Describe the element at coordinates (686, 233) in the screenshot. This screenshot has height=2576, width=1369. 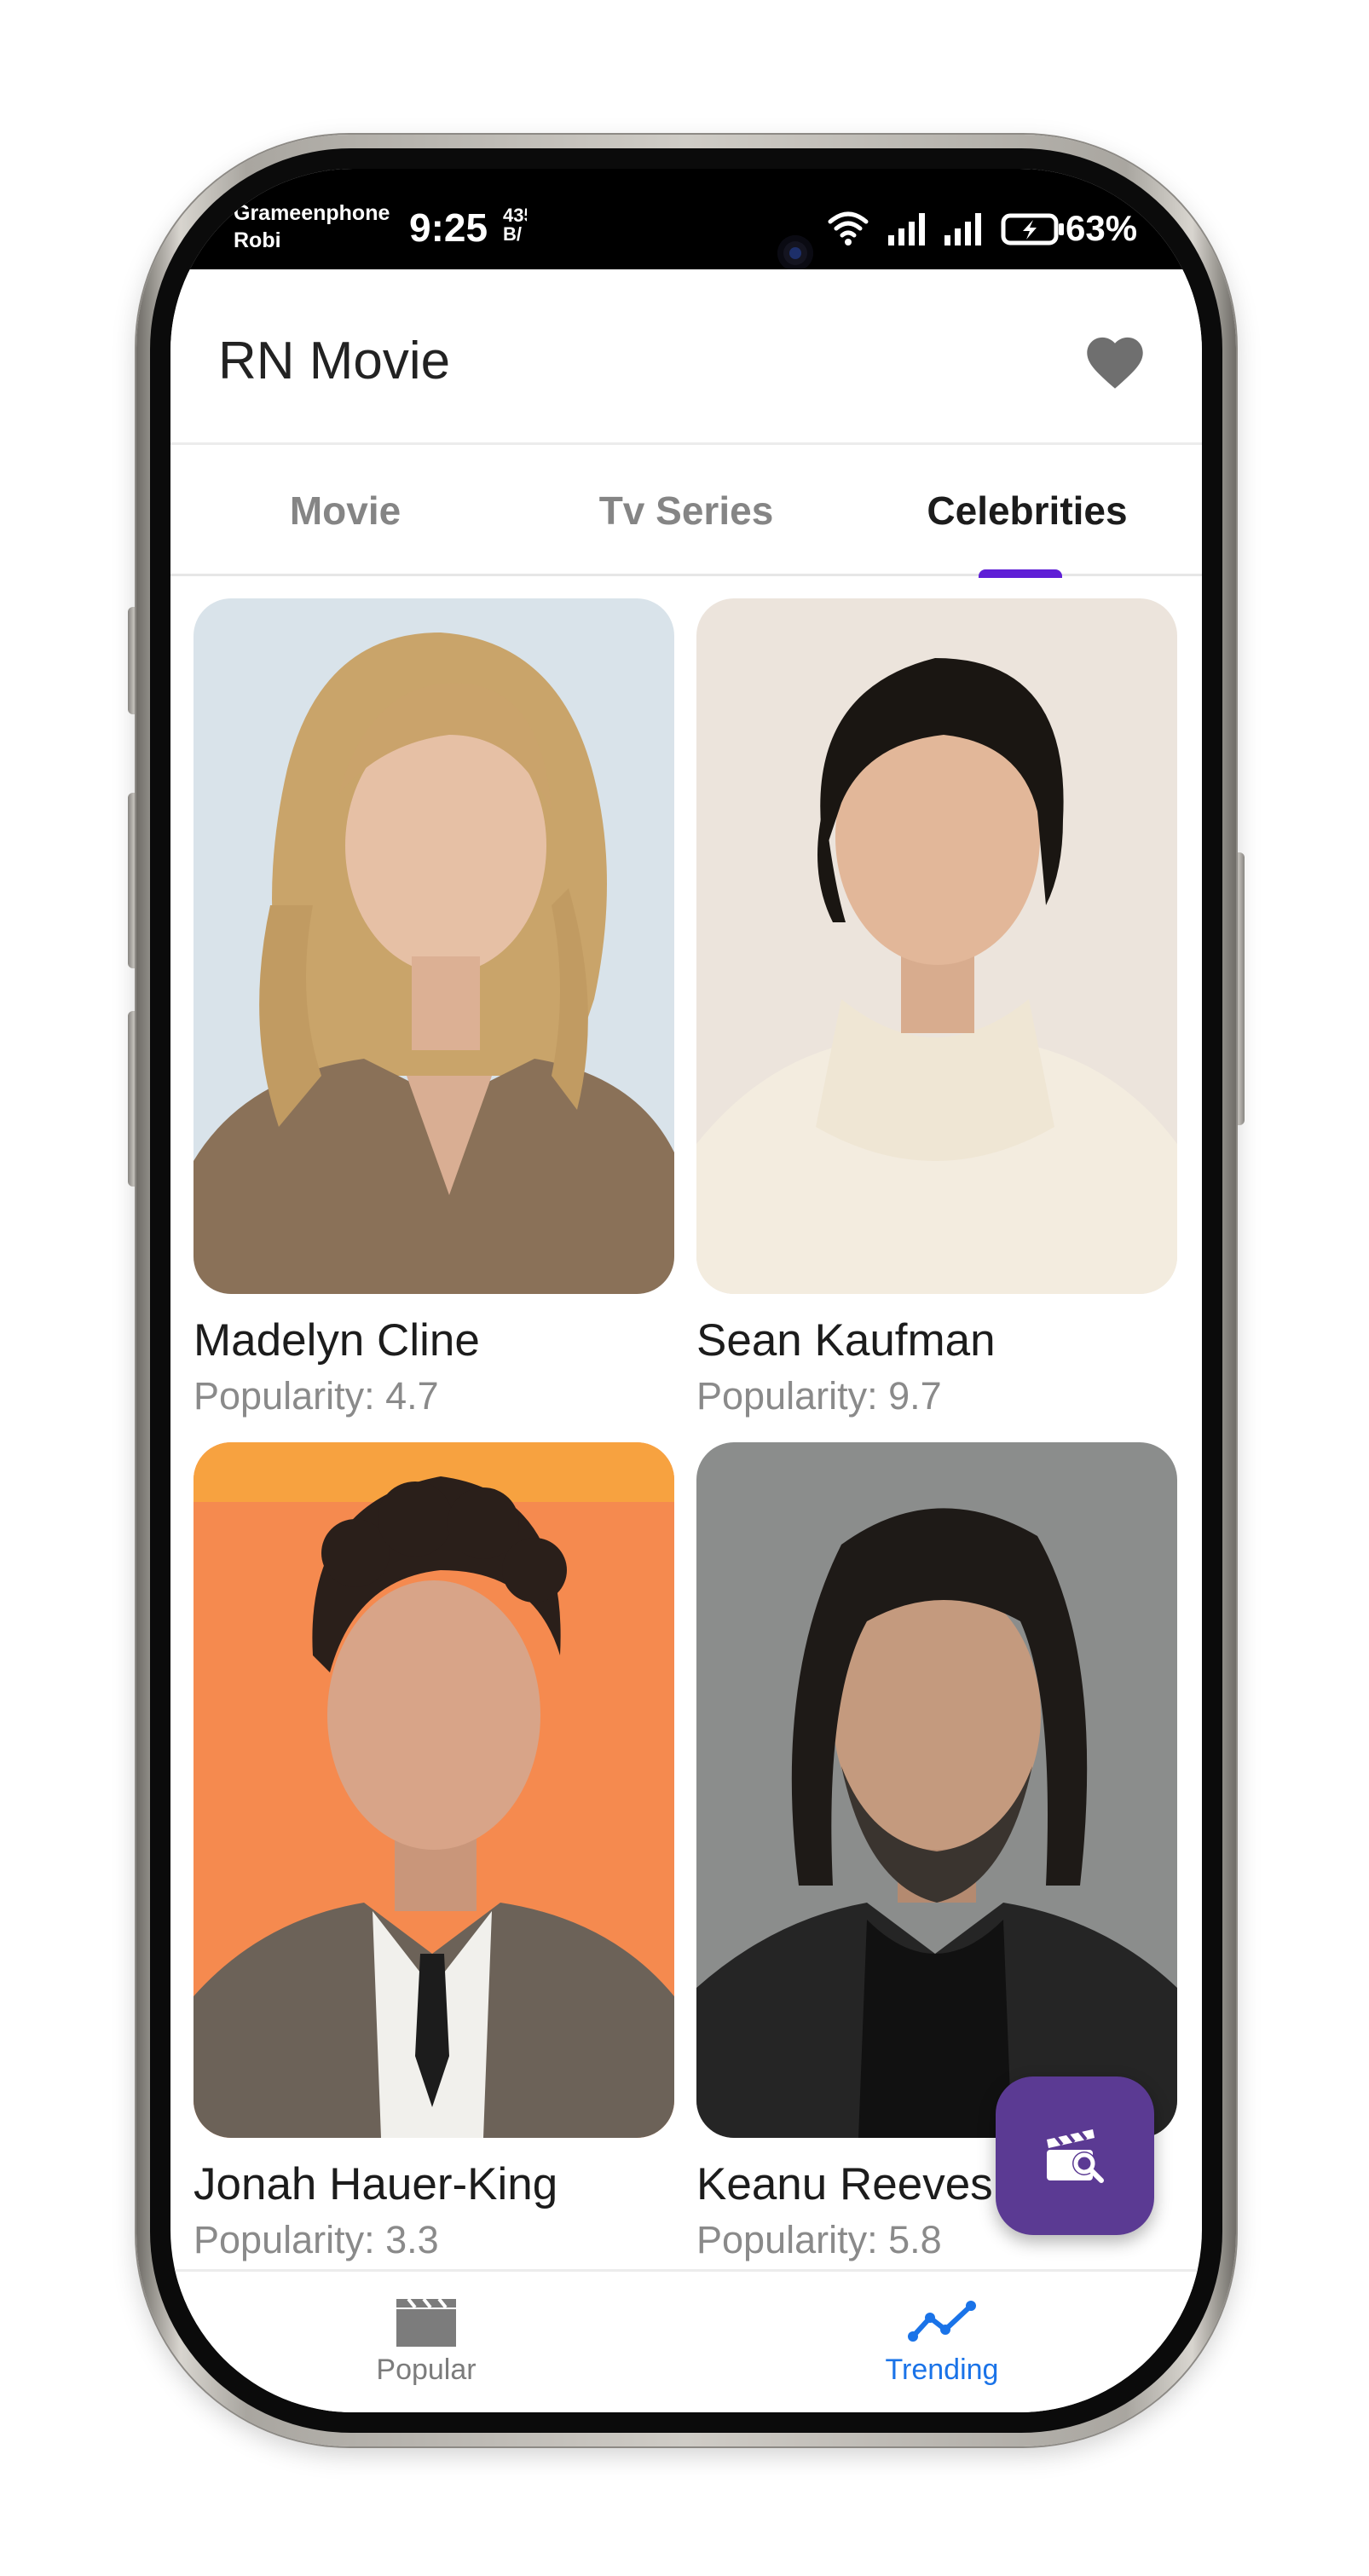
I see `status-bar: Grameenphone Robi 9:25 435 B/ 63%` at that location.